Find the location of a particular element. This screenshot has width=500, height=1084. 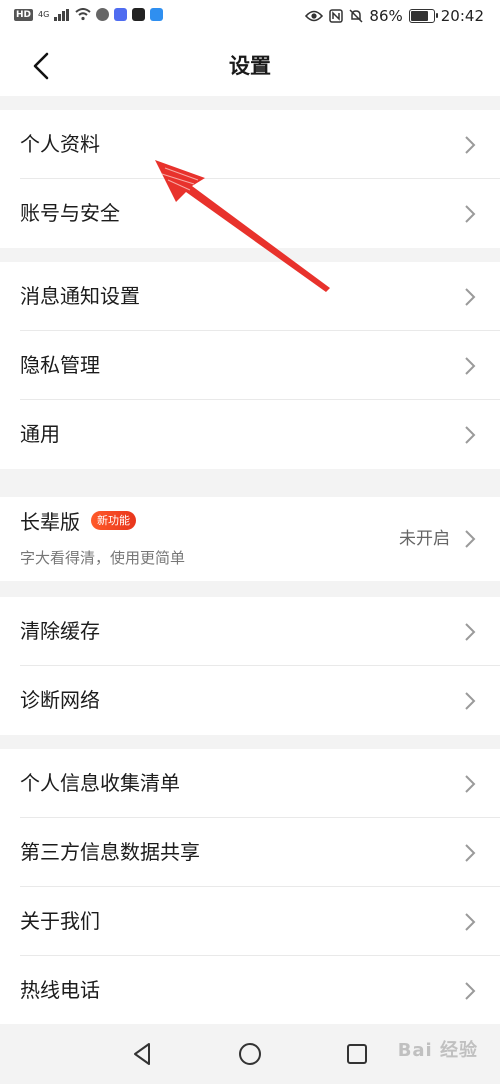

menu-item-subtitle: 字大看得清，使用更简单 is located at coordinates (103, 558).